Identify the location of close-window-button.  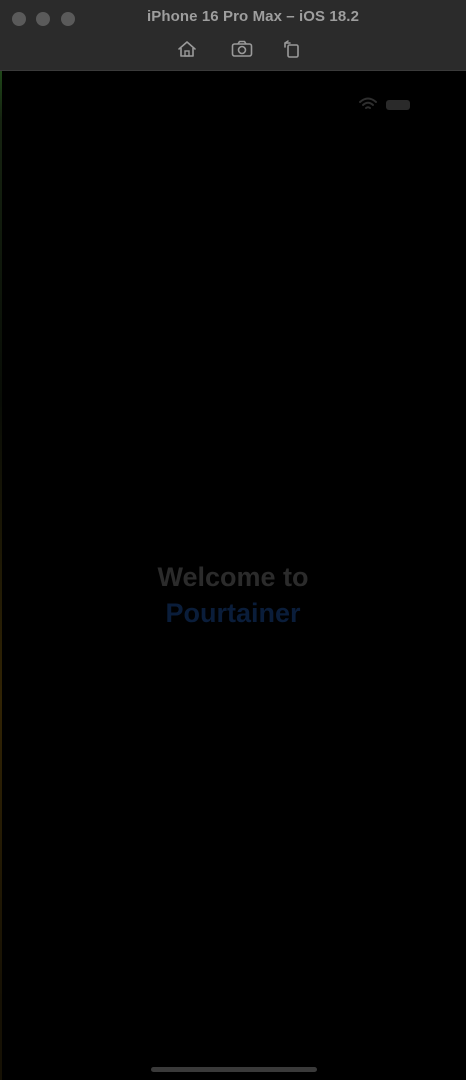
(19, 19).